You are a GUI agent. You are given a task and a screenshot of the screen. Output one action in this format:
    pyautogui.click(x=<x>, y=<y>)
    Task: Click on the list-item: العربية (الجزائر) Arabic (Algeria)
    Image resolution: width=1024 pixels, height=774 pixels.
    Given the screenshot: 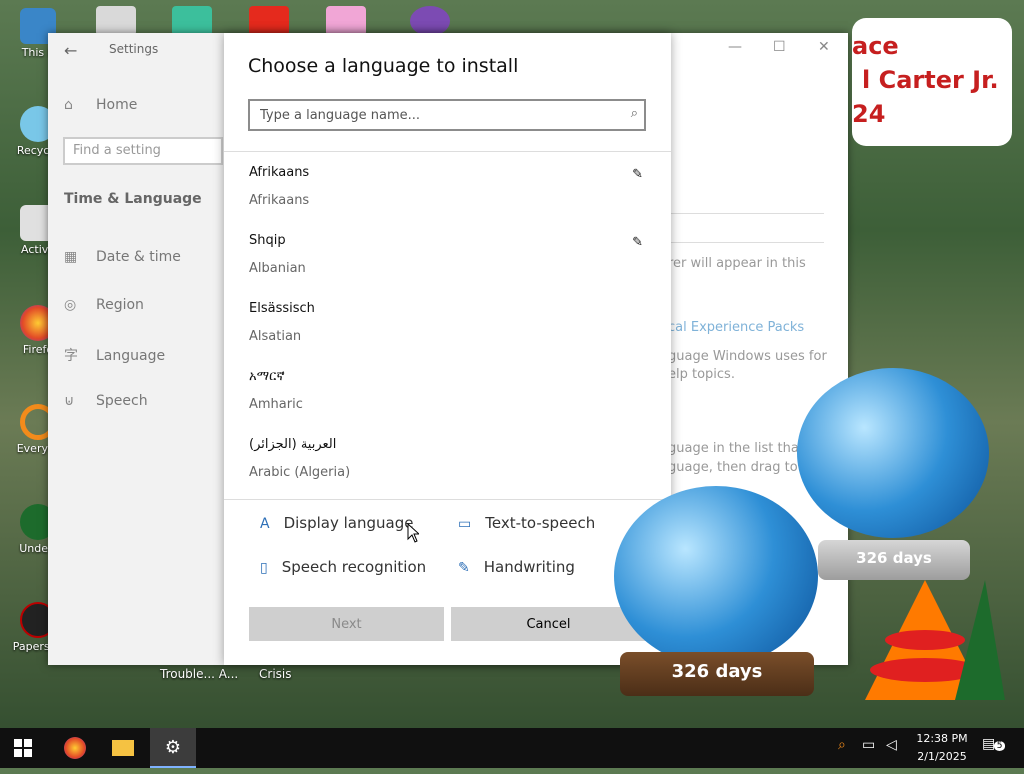 What is the action you would take?
    pyautogui.click(x=447, y=464)
    